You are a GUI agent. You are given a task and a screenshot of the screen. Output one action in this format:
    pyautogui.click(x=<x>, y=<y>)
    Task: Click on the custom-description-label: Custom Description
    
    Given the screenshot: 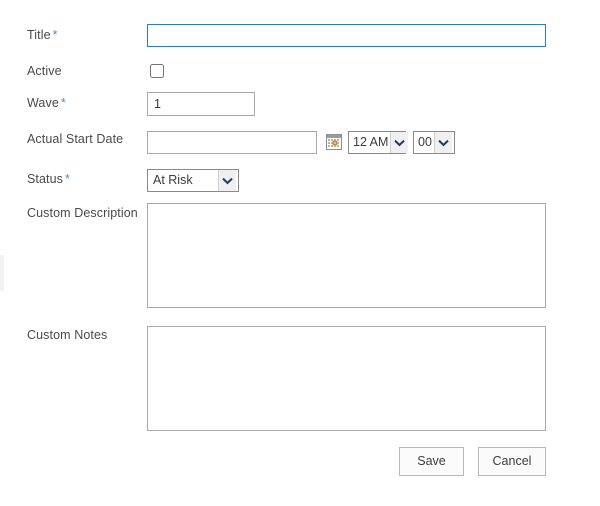 What is the action you would take?
    pyautogui.click(x=82, y=213)
    